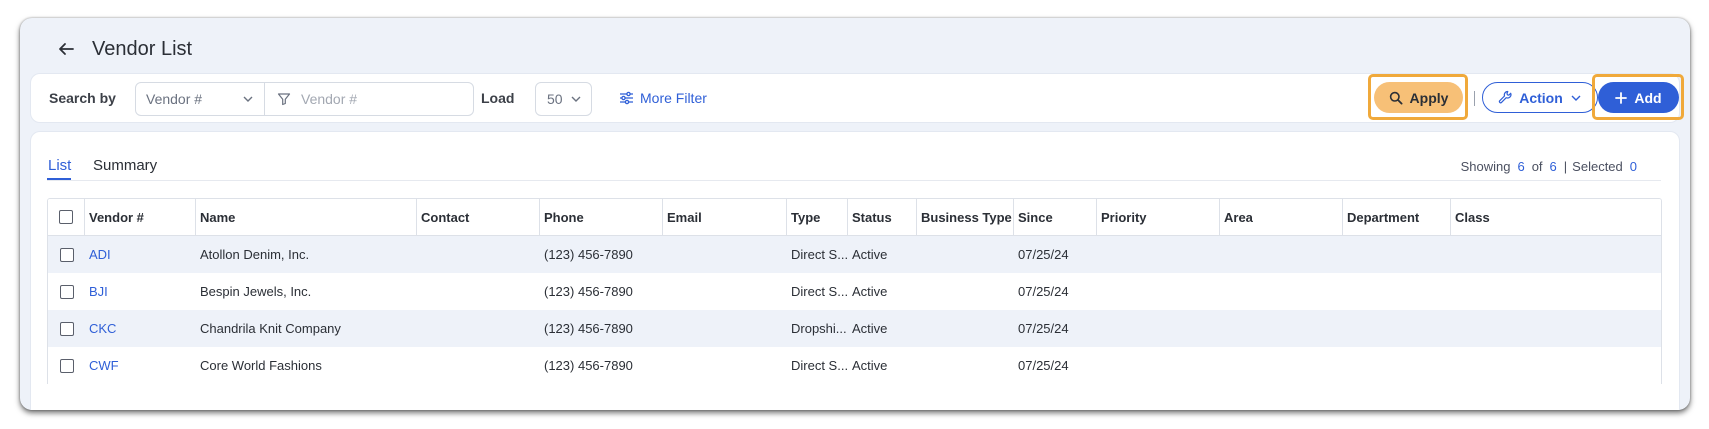 The width and height of the screenshot is (1709, 429). I want to click on column-header-business-type: Business Type, so click(965, 217).